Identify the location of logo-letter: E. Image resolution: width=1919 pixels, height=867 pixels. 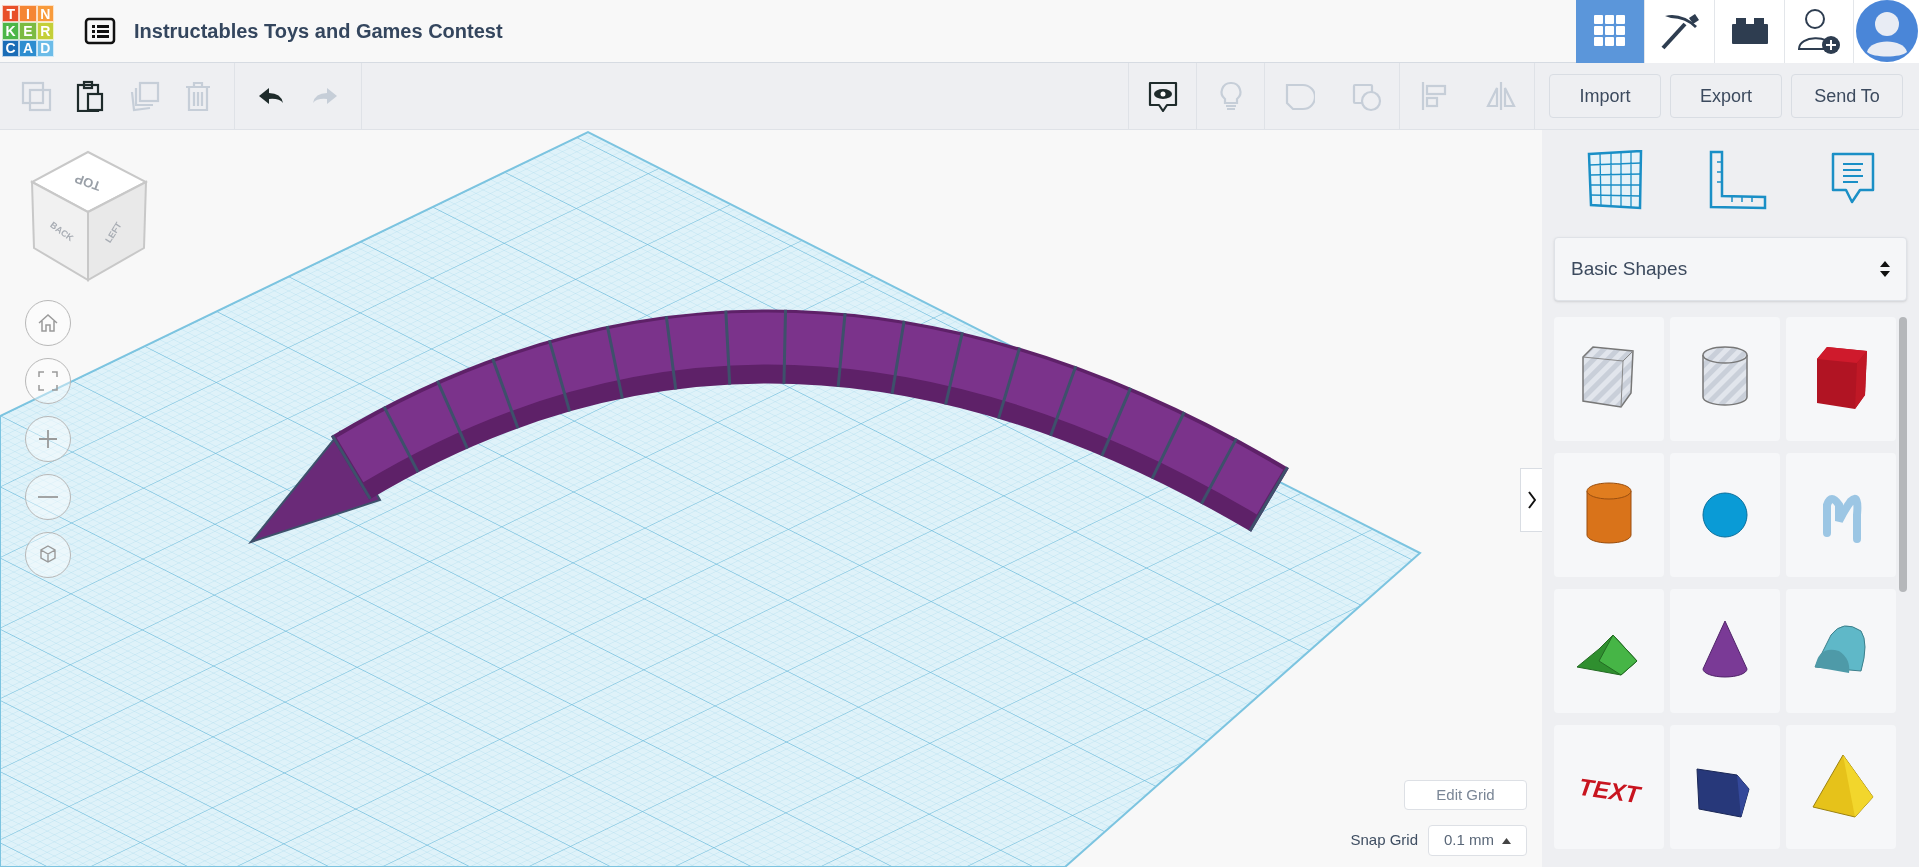
(28, 31).